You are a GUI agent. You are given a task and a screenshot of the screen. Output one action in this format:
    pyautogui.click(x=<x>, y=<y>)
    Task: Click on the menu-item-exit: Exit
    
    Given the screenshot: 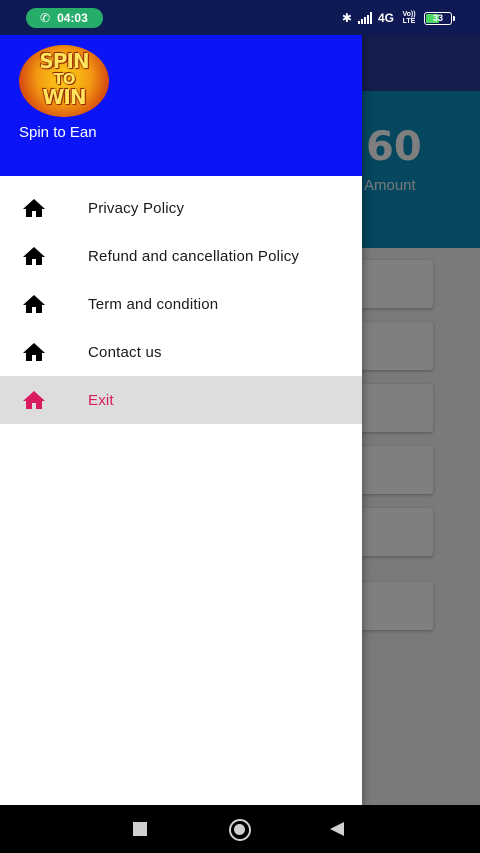 What is the action you would take?
    pyautogui.click(x=181, y=400)
    